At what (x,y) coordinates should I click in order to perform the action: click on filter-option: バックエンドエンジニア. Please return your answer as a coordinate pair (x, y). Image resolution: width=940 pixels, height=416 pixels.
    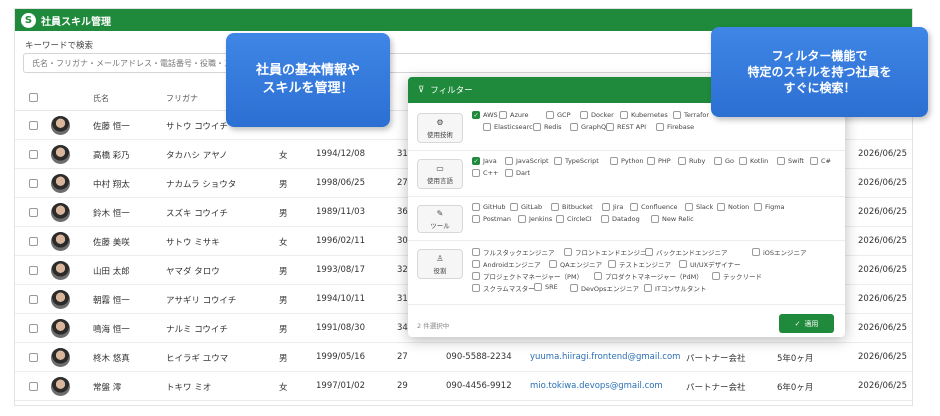
    Looking at the image, I should click on (686, 252).